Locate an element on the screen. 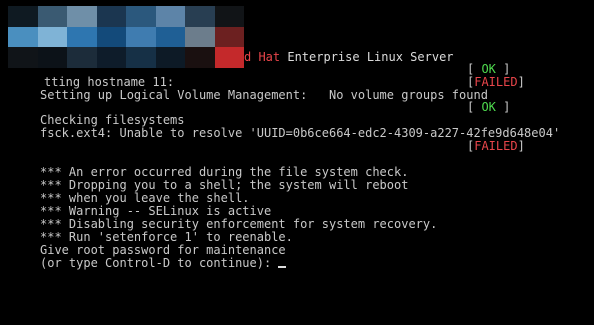 The width and height of the screenshot is (594, 325). status-failed-fsck: [FAILED] is located at coordinates (496, 146).